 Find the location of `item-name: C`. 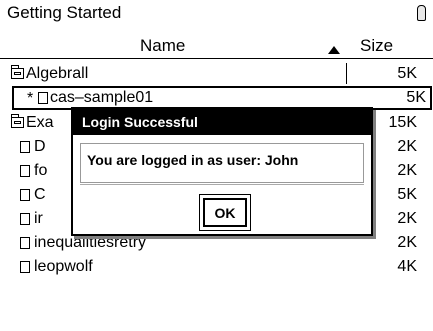

item-name: C is located at coordinates (40, 194).